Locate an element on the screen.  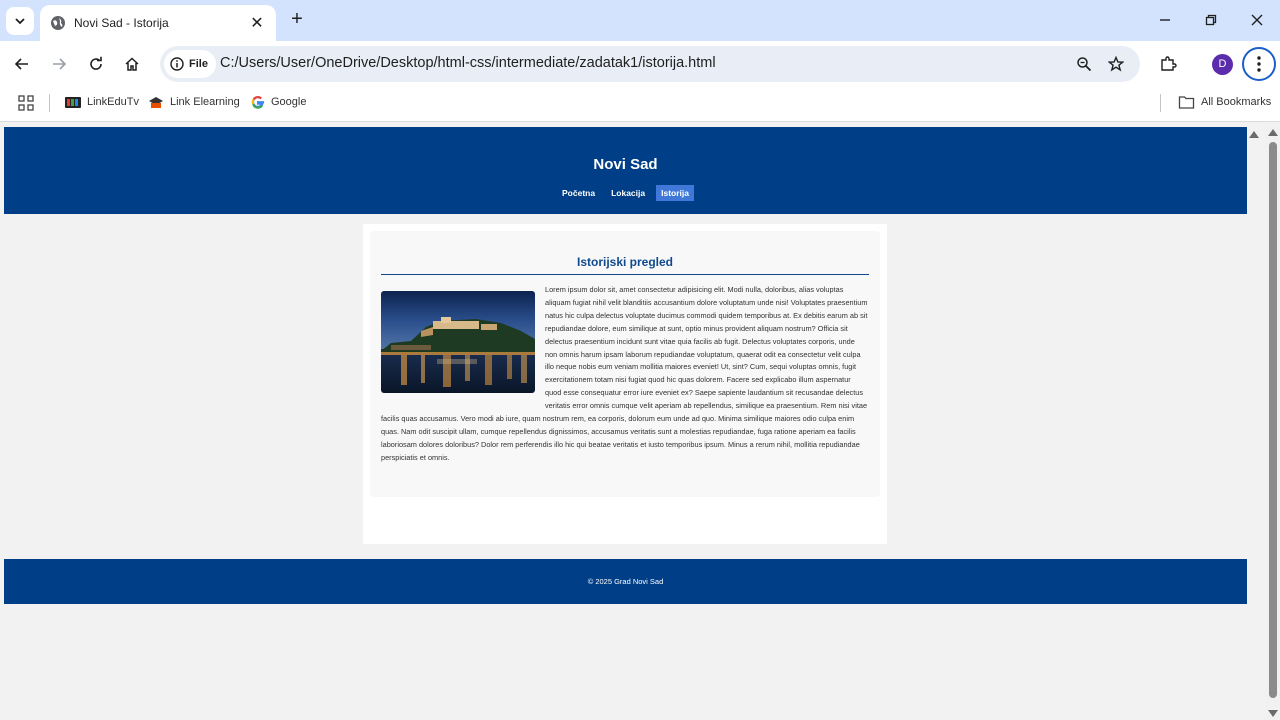
bookmark-label: Link Elearning is located at coordinates (205, 102).